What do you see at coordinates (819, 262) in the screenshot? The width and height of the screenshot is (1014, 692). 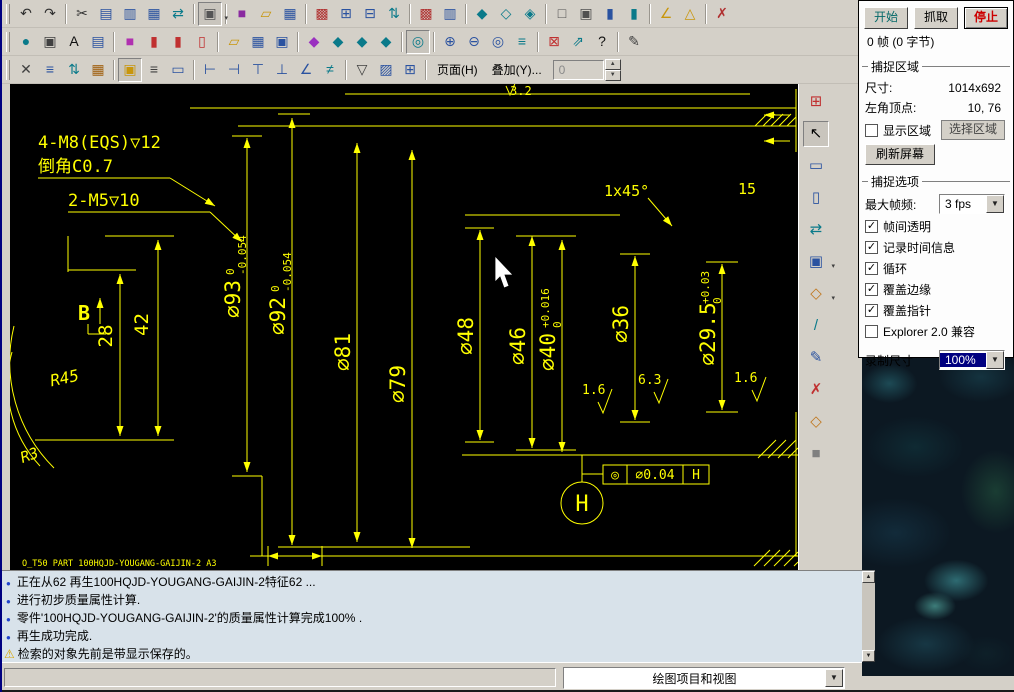 I see `handles-icon: ▣ ▾` at bounding box center [819, 262].